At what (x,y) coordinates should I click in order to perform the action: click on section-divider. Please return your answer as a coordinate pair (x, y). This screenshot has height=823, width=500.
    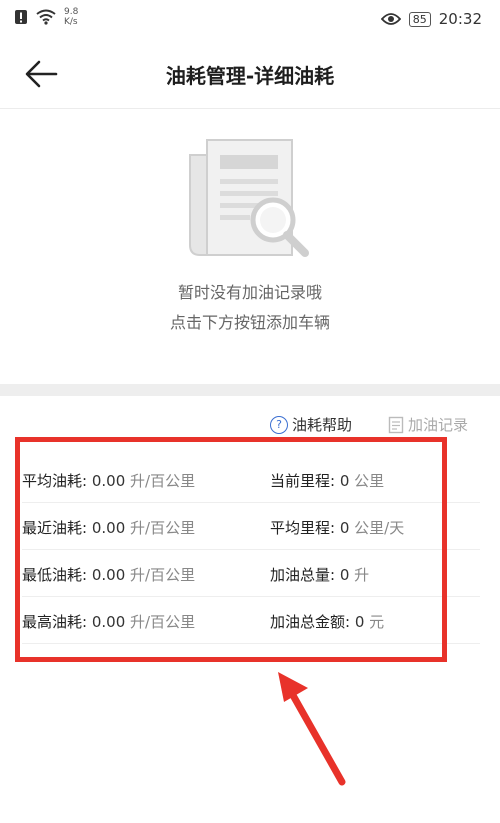
    Looking at the image, I should click on (250, 390).